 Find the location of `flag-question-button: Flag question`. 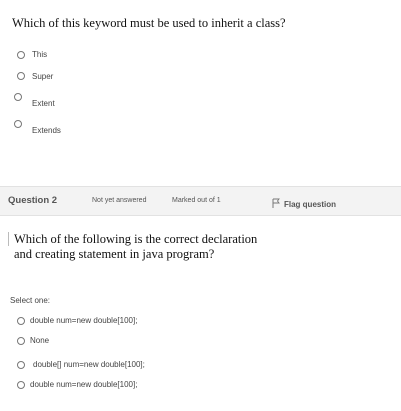

flag-question-button: Flag question is located at coordinates (304, 204).